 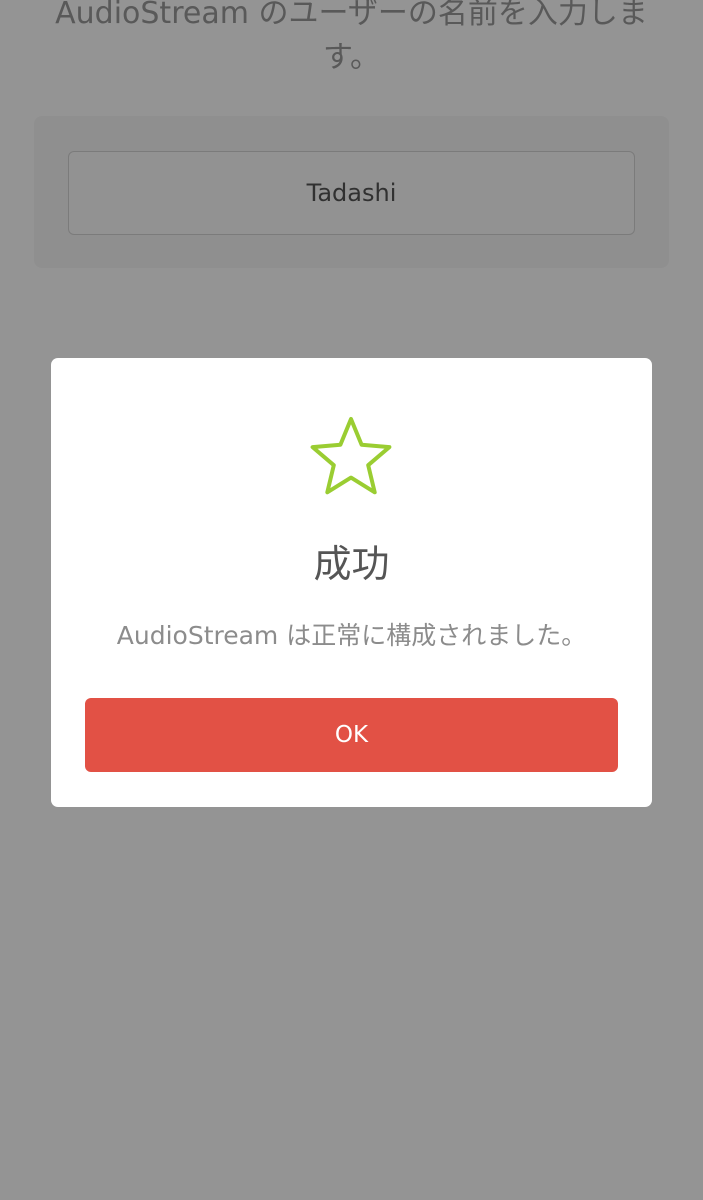 I want to click on star-icon-shape, so click(x=351, y=456).